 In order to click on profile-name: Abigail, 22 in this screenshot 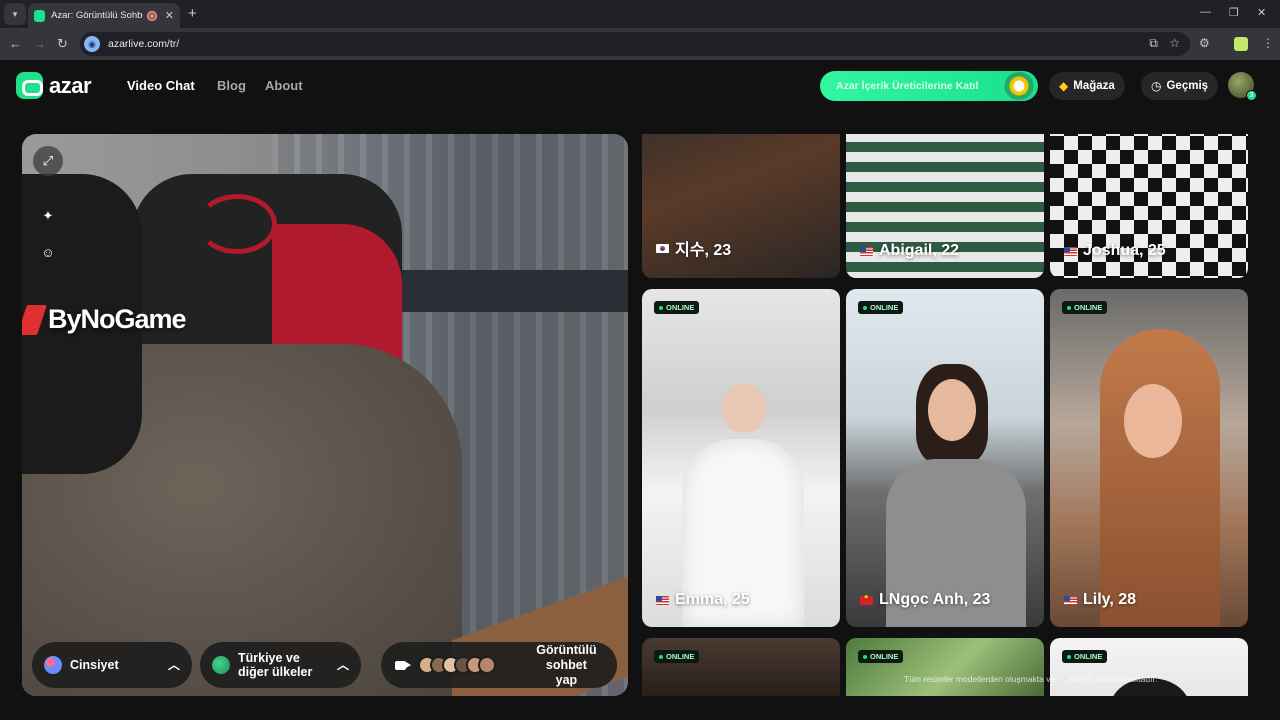, I will do `click(909, 251)`.